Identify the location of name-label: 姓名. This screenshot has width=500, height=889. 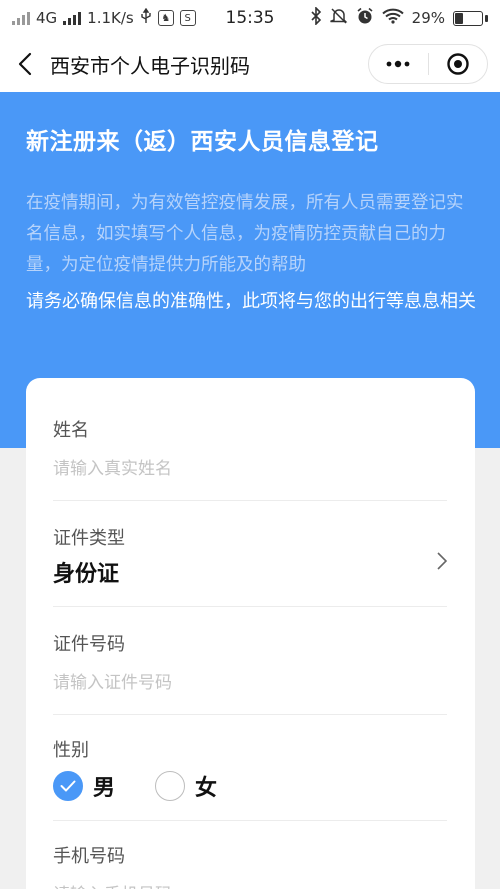
(71, 430).